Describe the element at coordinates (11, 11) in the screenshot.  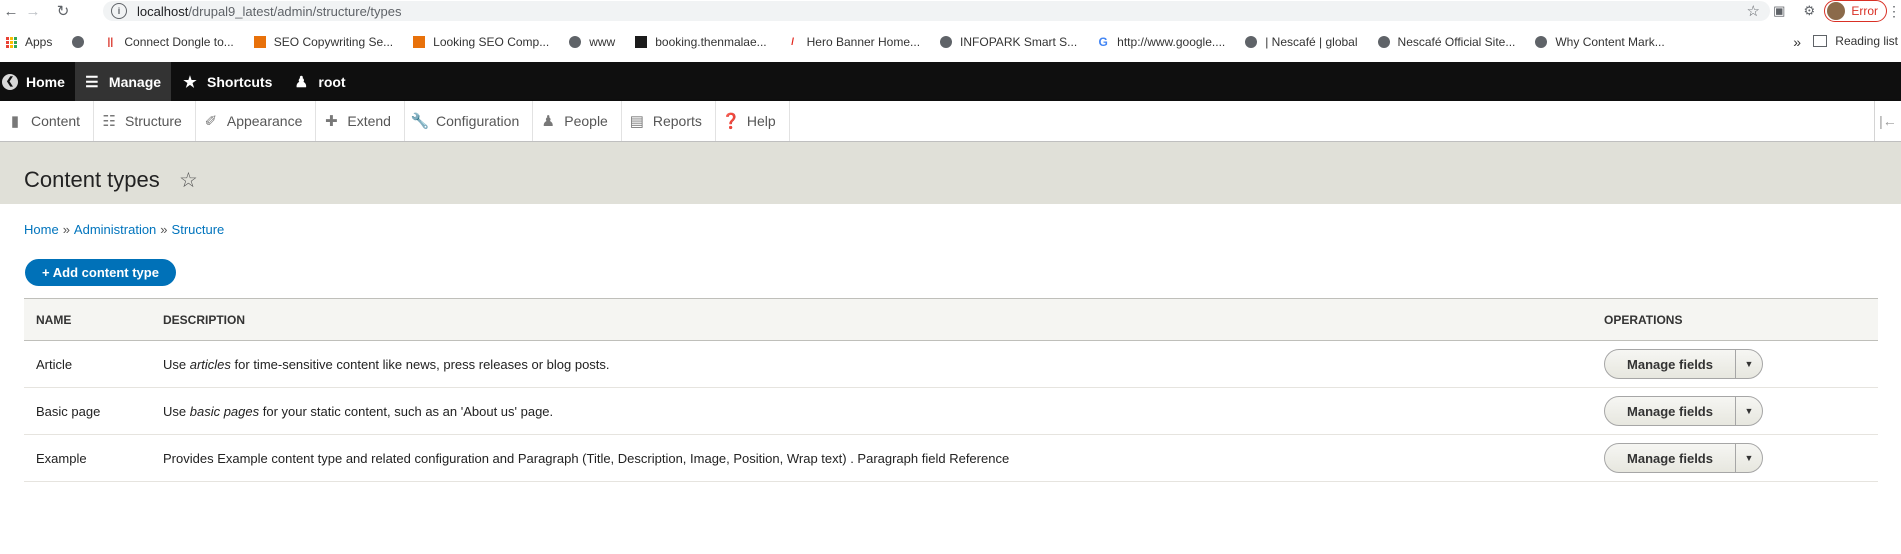
I see `back-arrow-icon: ←` at that location.